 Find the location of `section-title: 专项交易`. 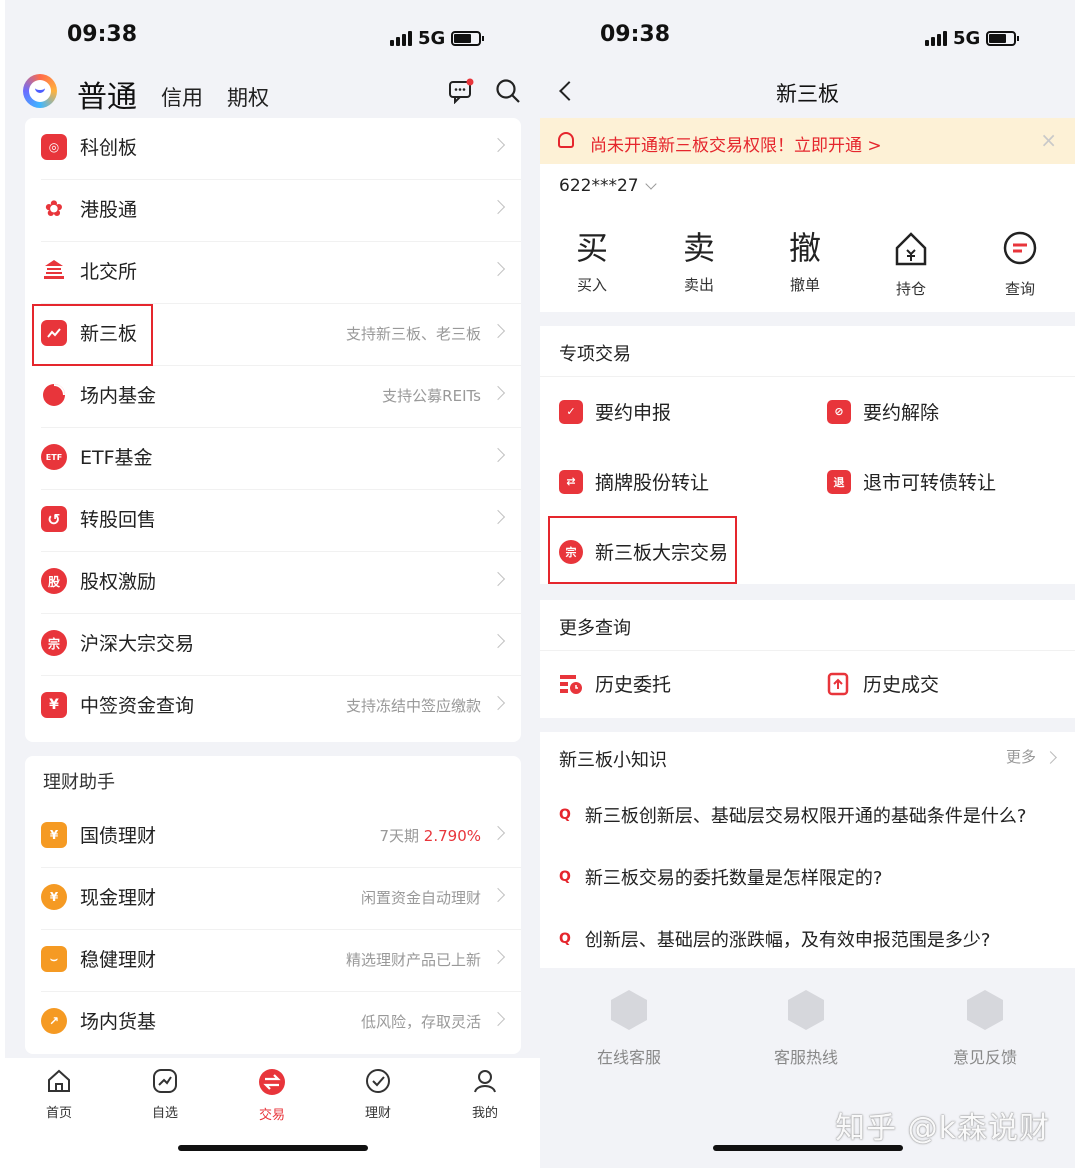

section-title: 专项交易 is located at coordinates (595, 354).